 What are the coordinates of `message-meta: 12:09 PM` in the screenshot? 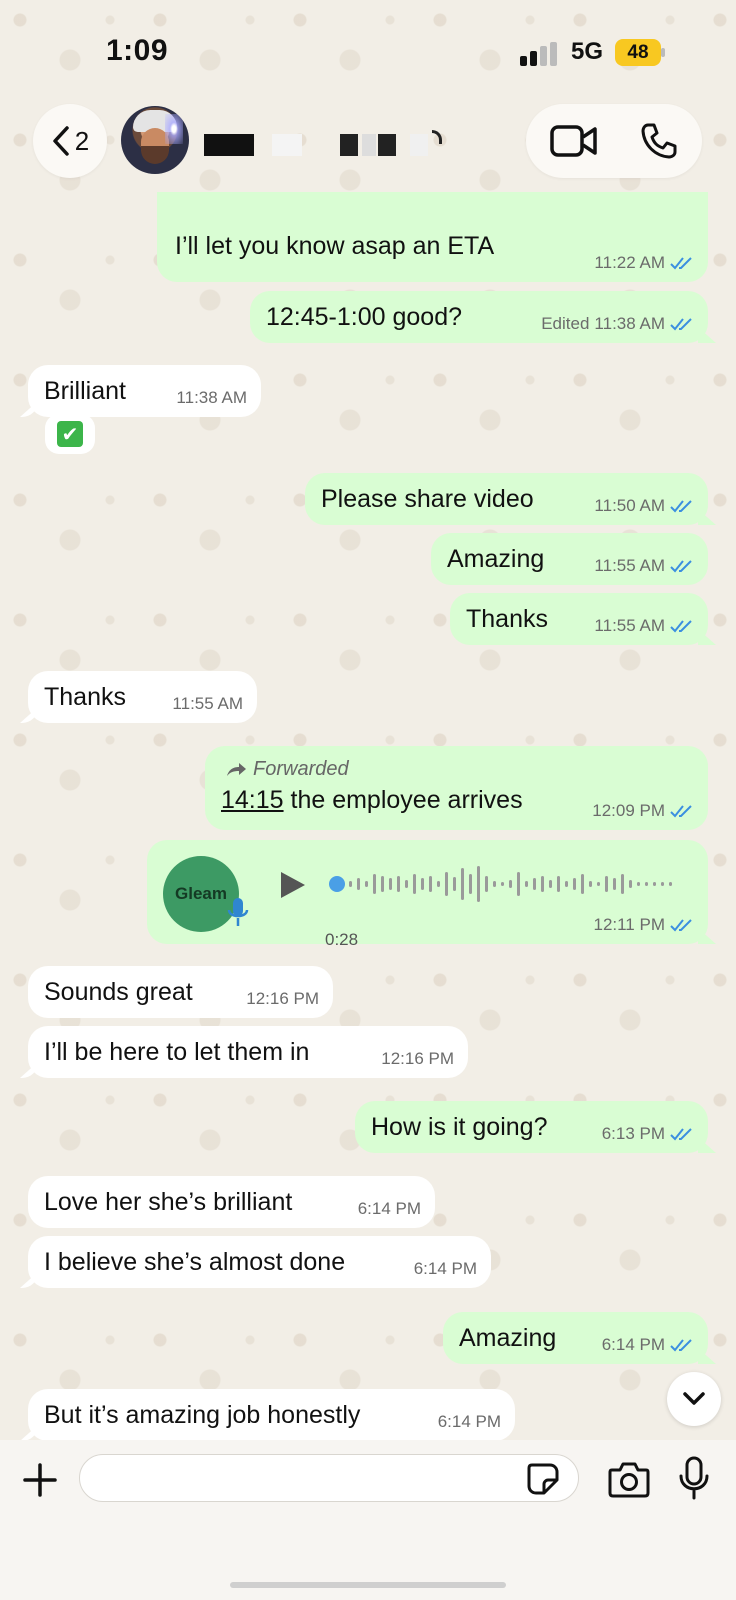 It's located at (643, 811).